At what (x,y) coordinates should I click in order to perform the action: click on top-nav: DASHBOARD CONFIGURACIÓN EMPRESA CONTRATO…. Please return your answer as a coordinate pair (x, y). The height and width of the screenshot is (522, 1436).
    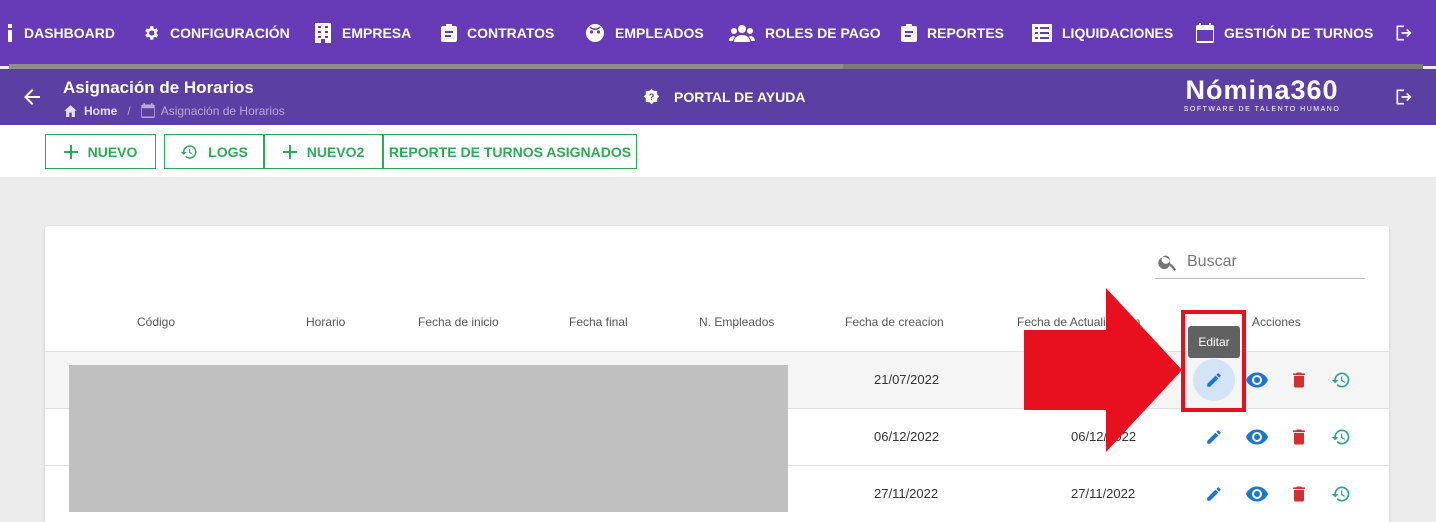
    Looking at the image, I should click on (718, 33).